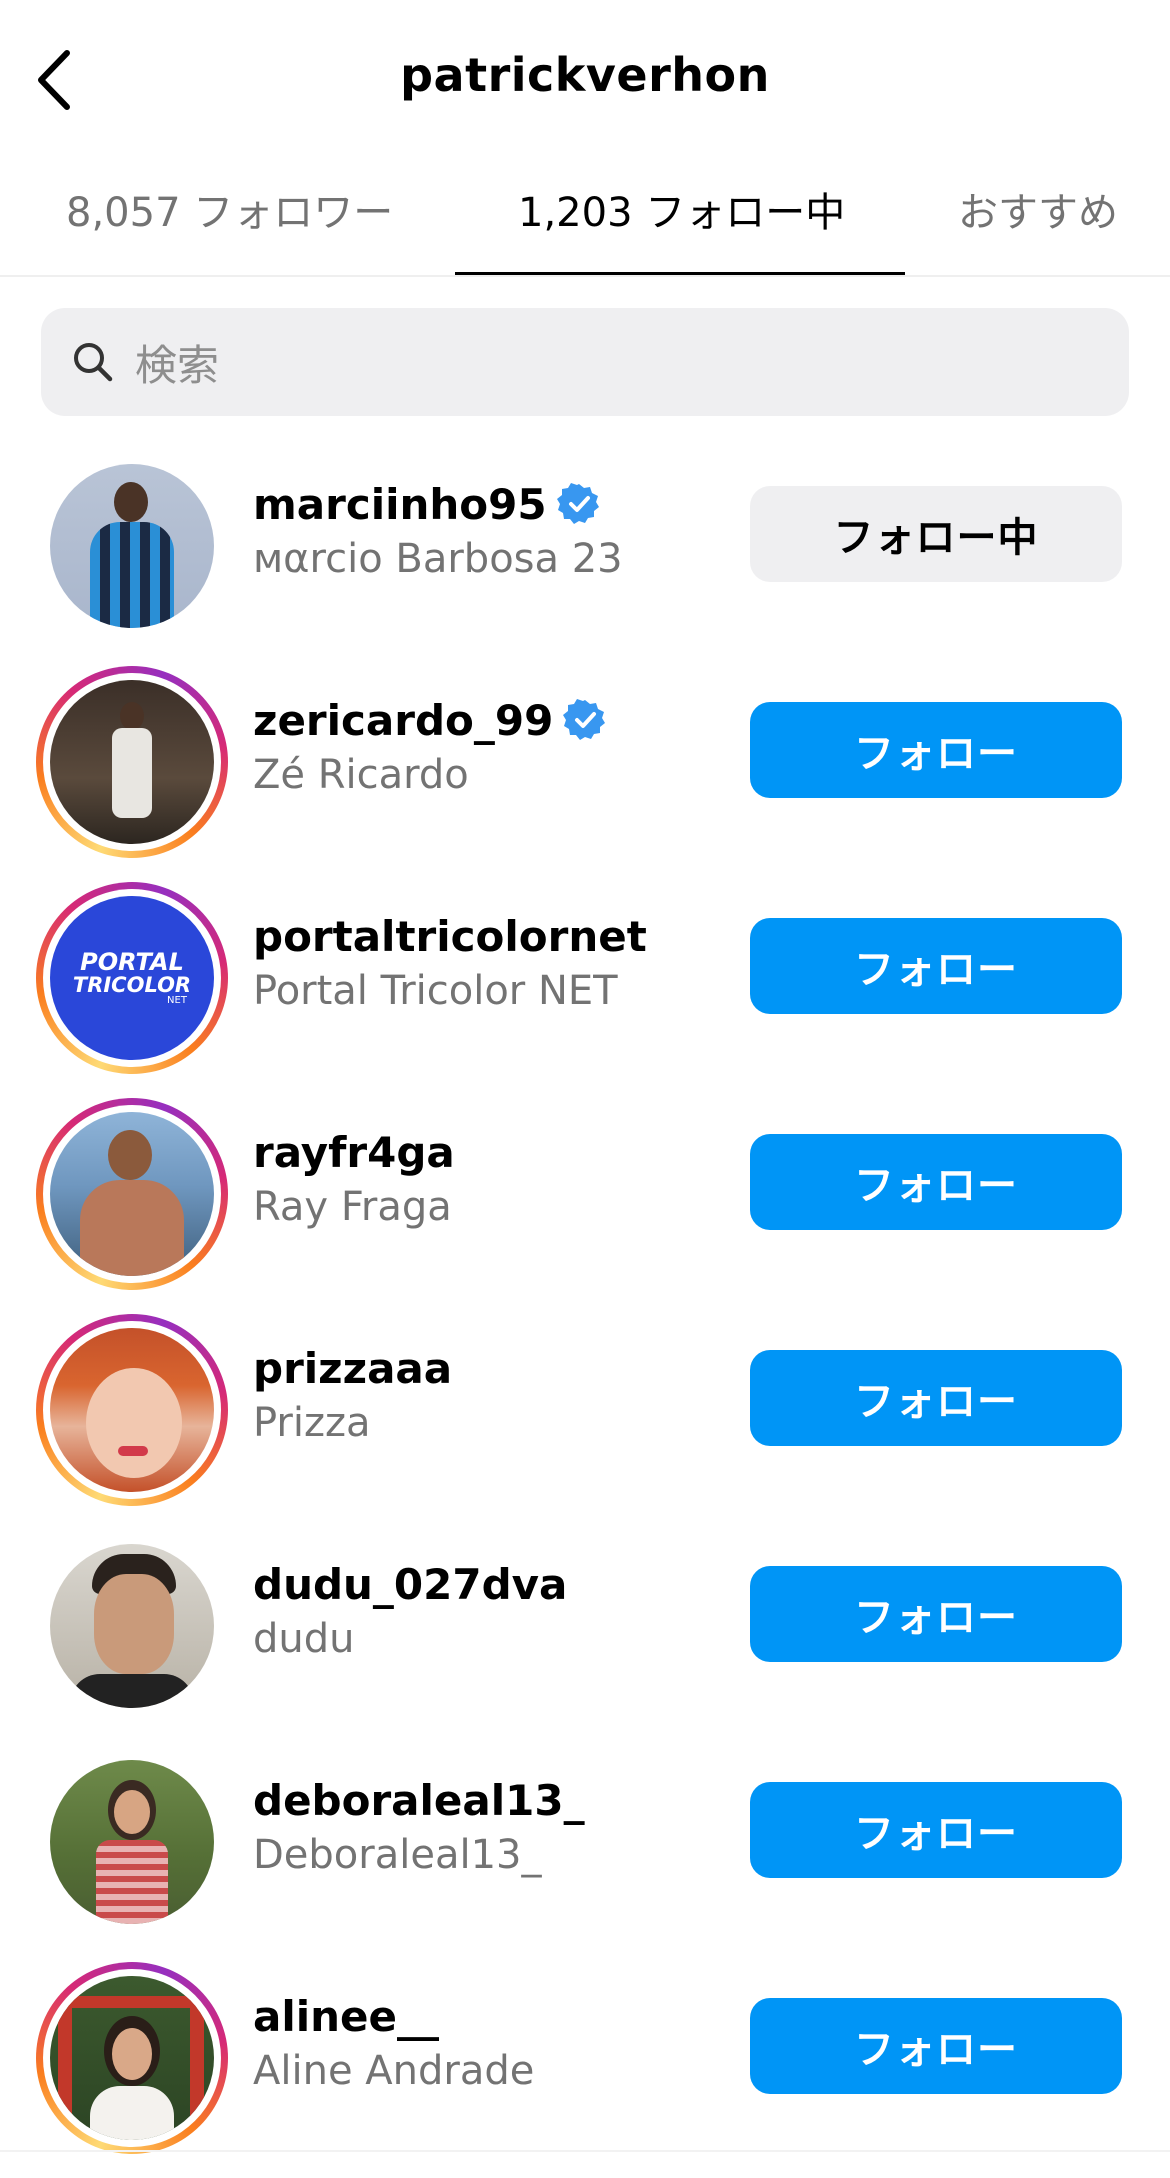  I want to click on username: portaltricolornet, so click(450, 936).